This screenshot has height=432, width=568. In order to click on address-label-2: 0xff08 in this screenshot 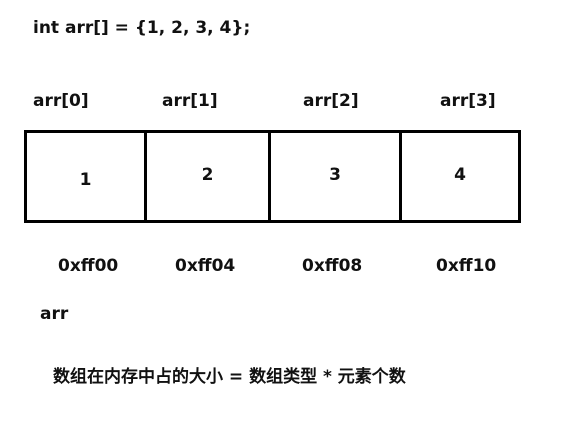, I will do `click(332, 266)`.